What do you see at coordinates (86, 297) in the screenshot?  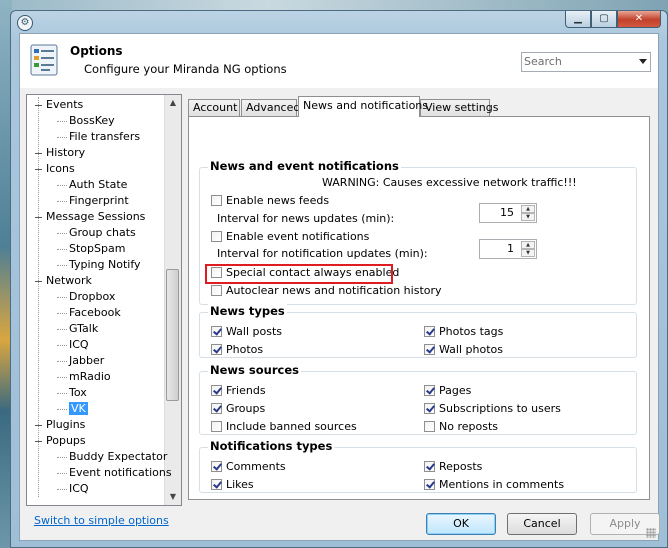 I see `tree-item: Dropbox` at bounding box center [86, 297].